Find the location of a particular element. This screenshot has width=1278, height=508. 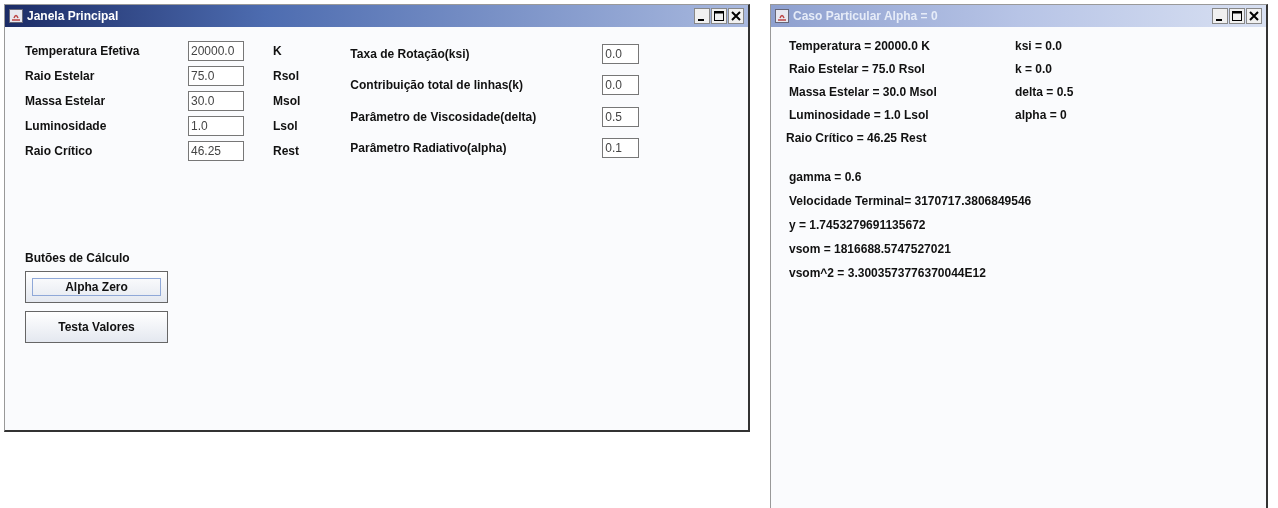

field-label: Parâmetro Radiativo(alpha) is located at coordinates (429, 147).